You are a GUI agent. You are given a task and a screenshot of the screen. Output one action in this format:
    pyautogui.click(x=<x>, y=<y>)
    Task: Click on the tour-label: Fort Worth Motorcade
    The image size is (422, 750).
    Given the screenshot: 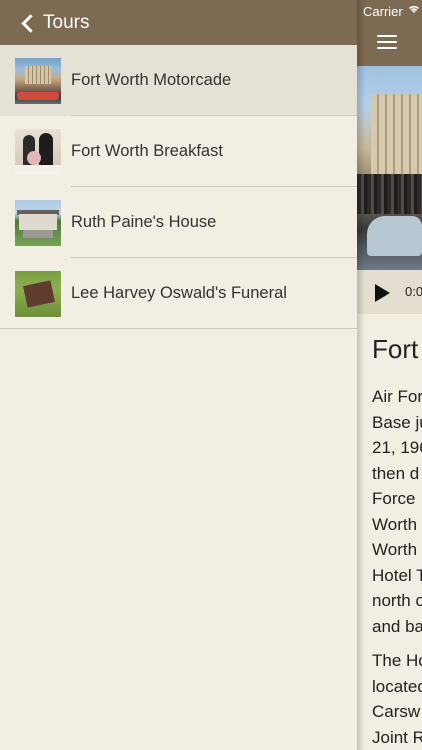 What is the action you would take?
    pyautogui.click(x=151, y=80)
    